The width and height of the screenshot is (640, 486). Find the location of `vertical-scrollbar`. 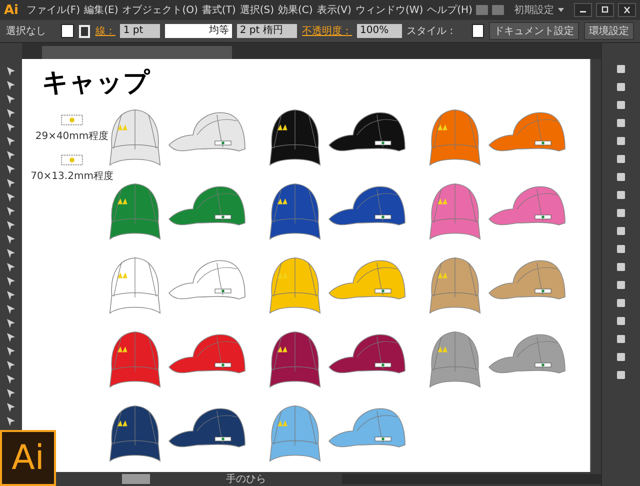

vertical-scrollbar is located at coordinates (595, 265).